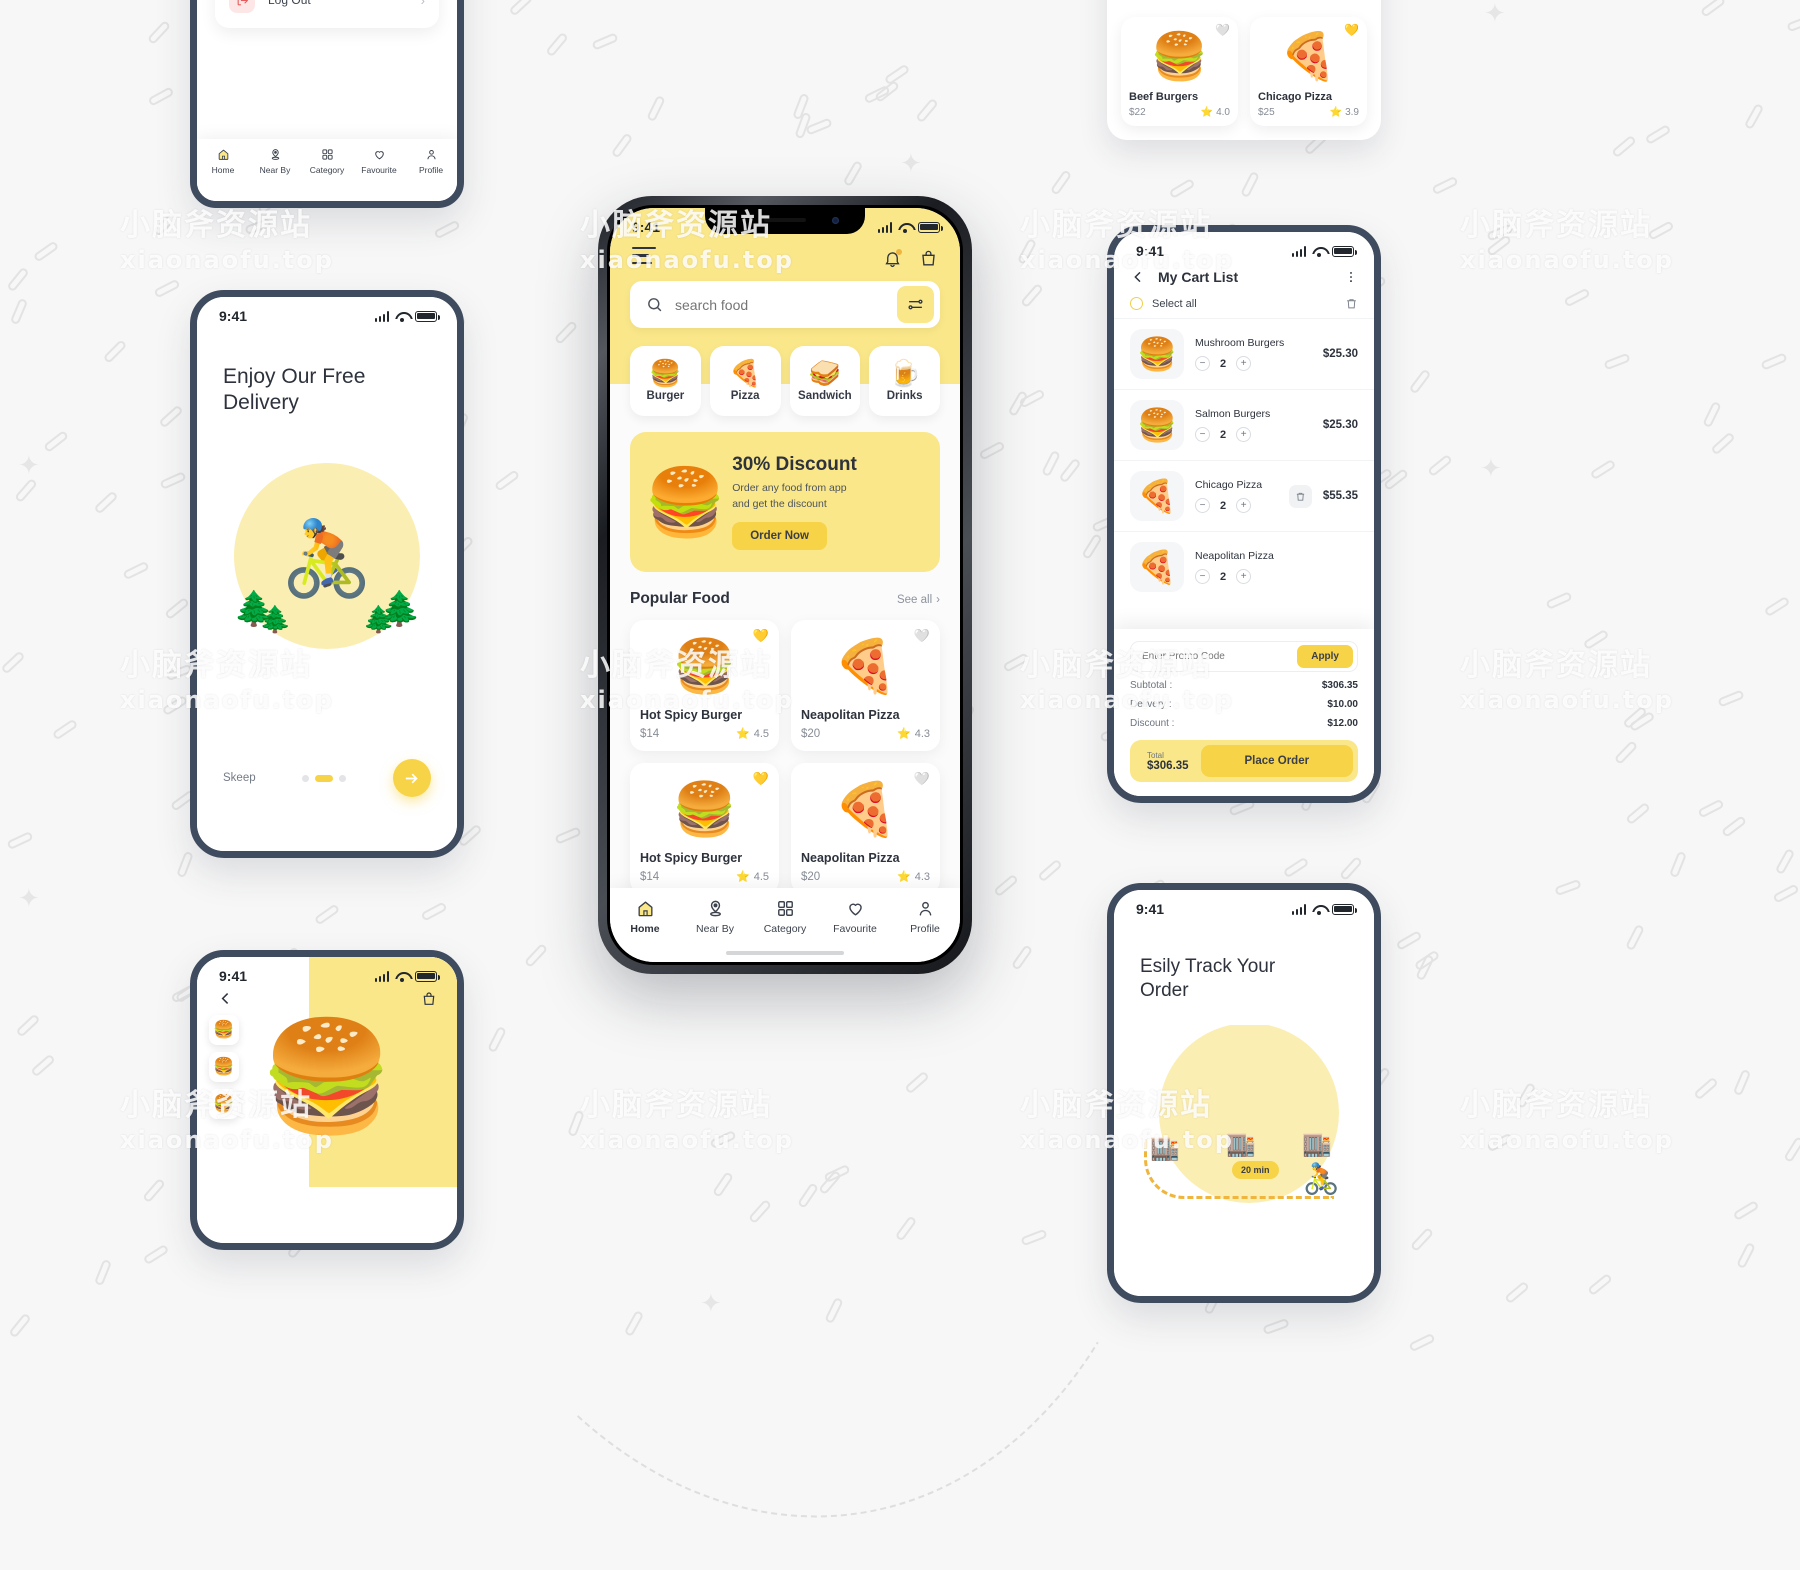  What do you see at coordinates (913, 877) in the screenshot?
I see `food-rating: ⭐ 4.3` at bounding box center [913, 877].